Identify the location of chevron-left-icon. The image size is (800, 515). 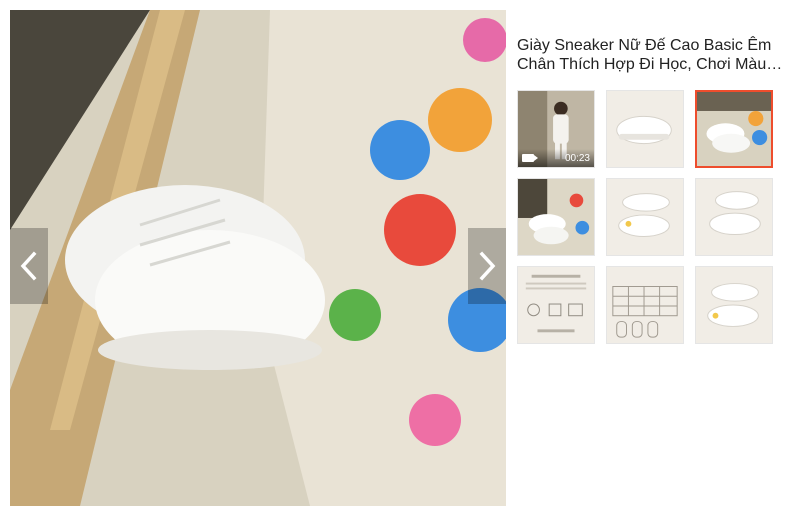
(28, 266).